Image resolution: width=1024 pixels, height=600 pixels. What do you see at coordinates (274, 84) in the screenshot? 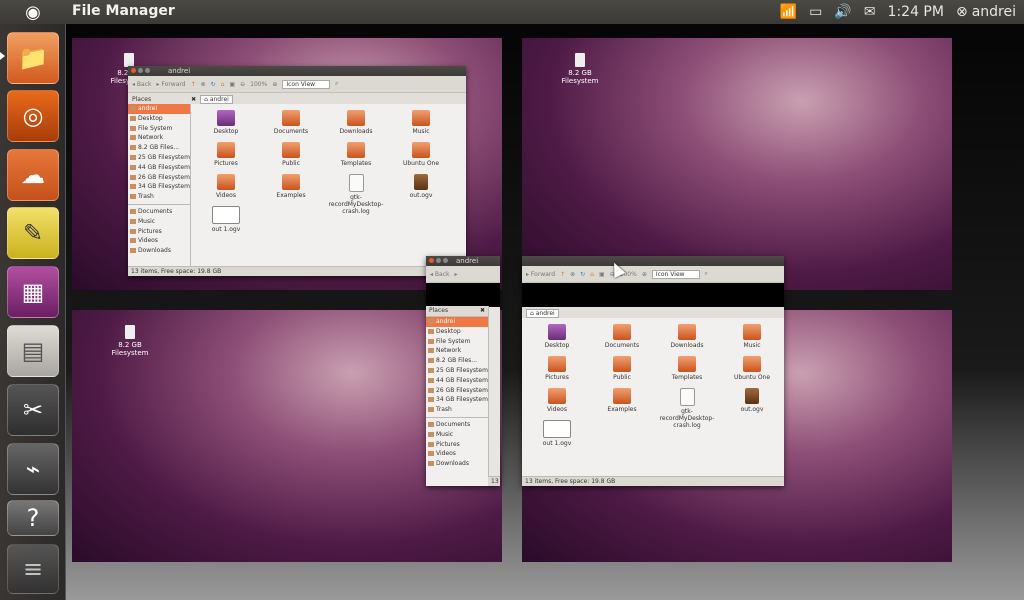
I see `zoom-in-icon: ⊕` at bounding box center [274, 84].